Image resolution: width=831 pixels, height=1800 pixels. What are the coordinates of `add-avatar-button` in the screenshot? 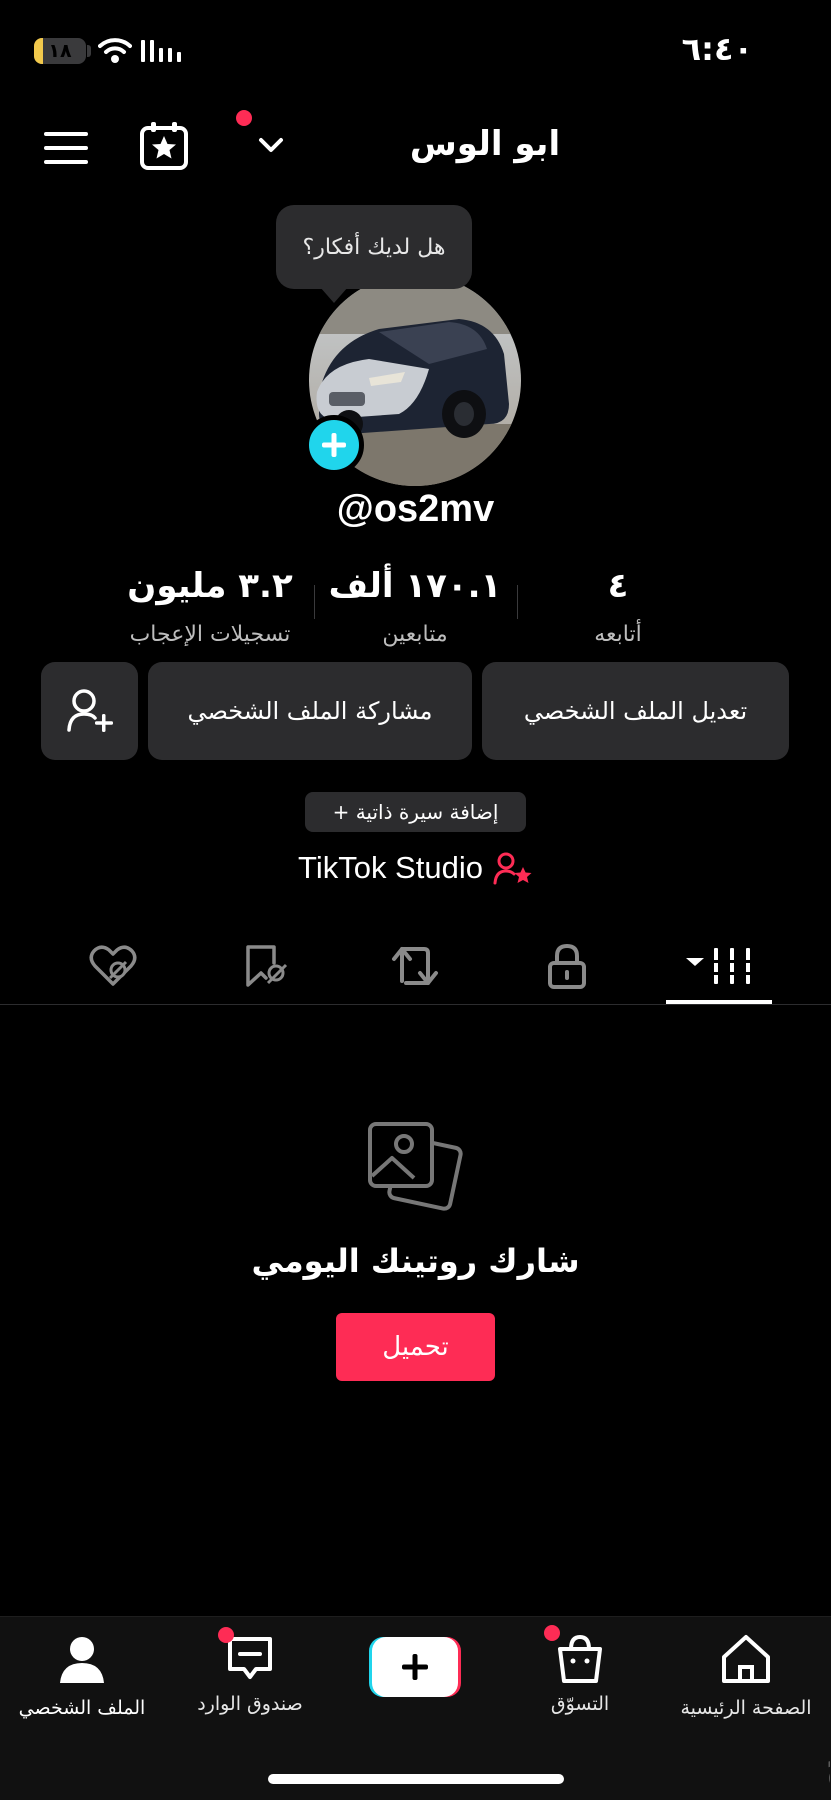 It's located at (334, 445).